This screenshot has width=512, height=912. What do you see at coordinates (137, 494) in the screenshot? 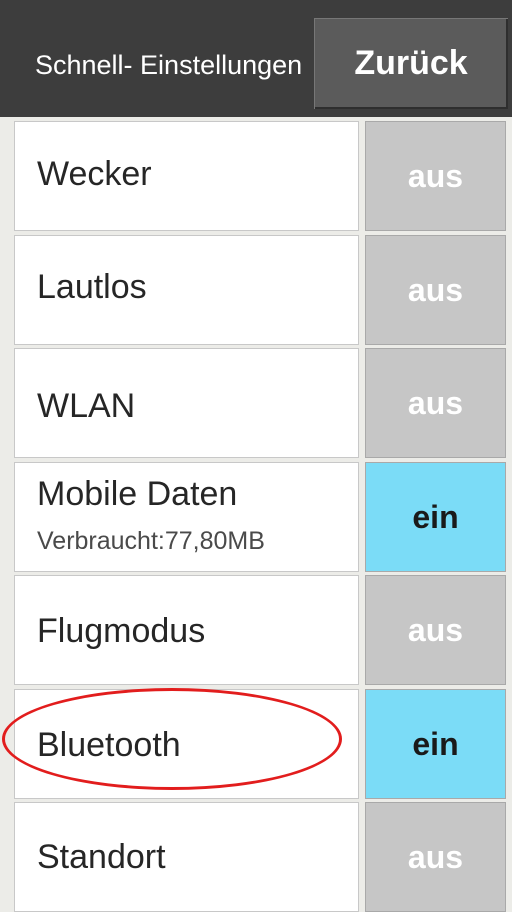
I see `setting-label: Mobile Daten` at bounding box center [137, 494].